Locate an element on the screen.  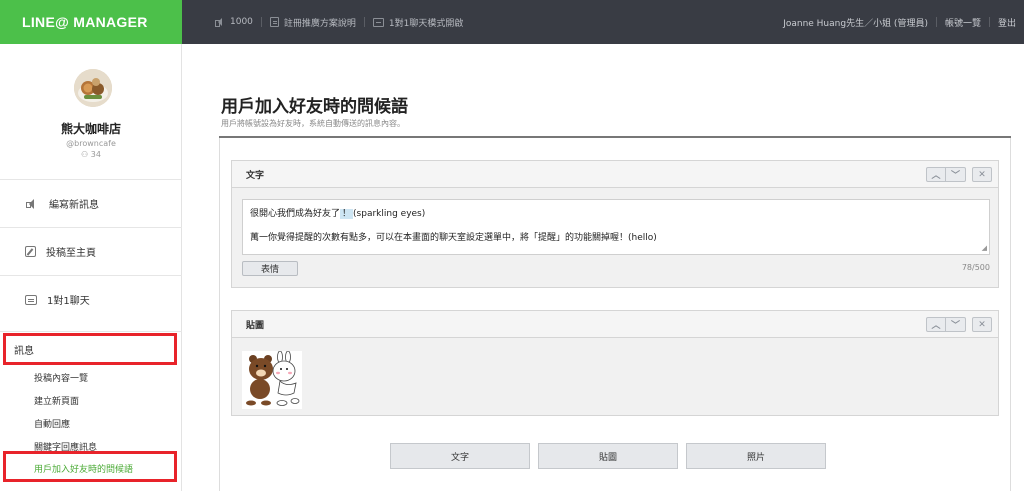
chat-mode-link: 1對1聊天模式開啟 is located at coordinates (418, 22).